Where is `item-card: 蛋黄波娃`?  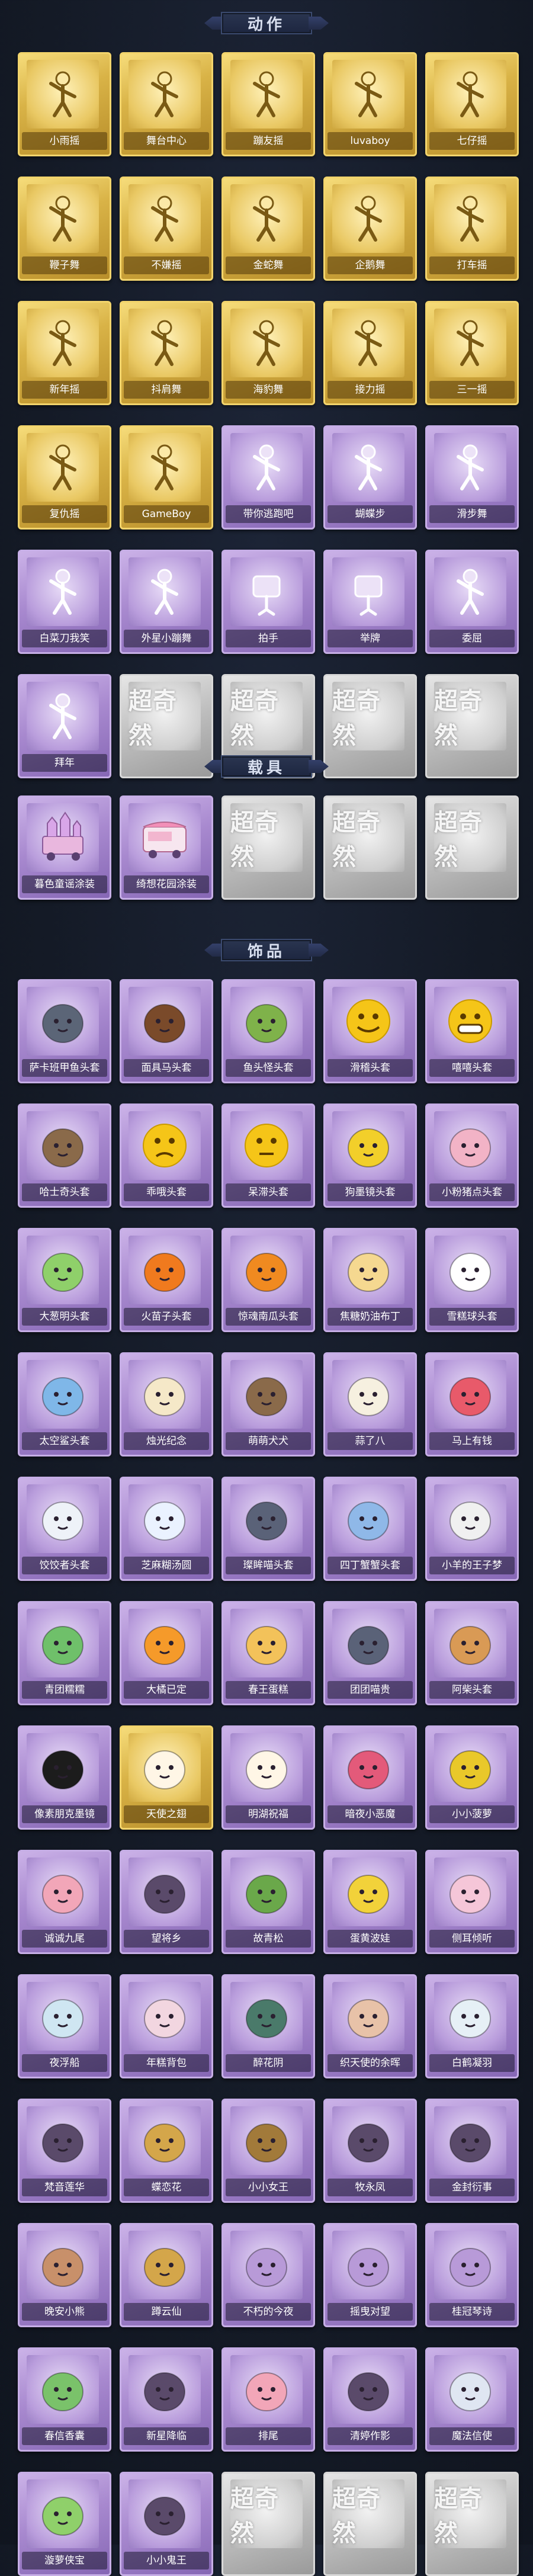
item-card: 蛋黄波娃 is located at coordinates (370, 1902).